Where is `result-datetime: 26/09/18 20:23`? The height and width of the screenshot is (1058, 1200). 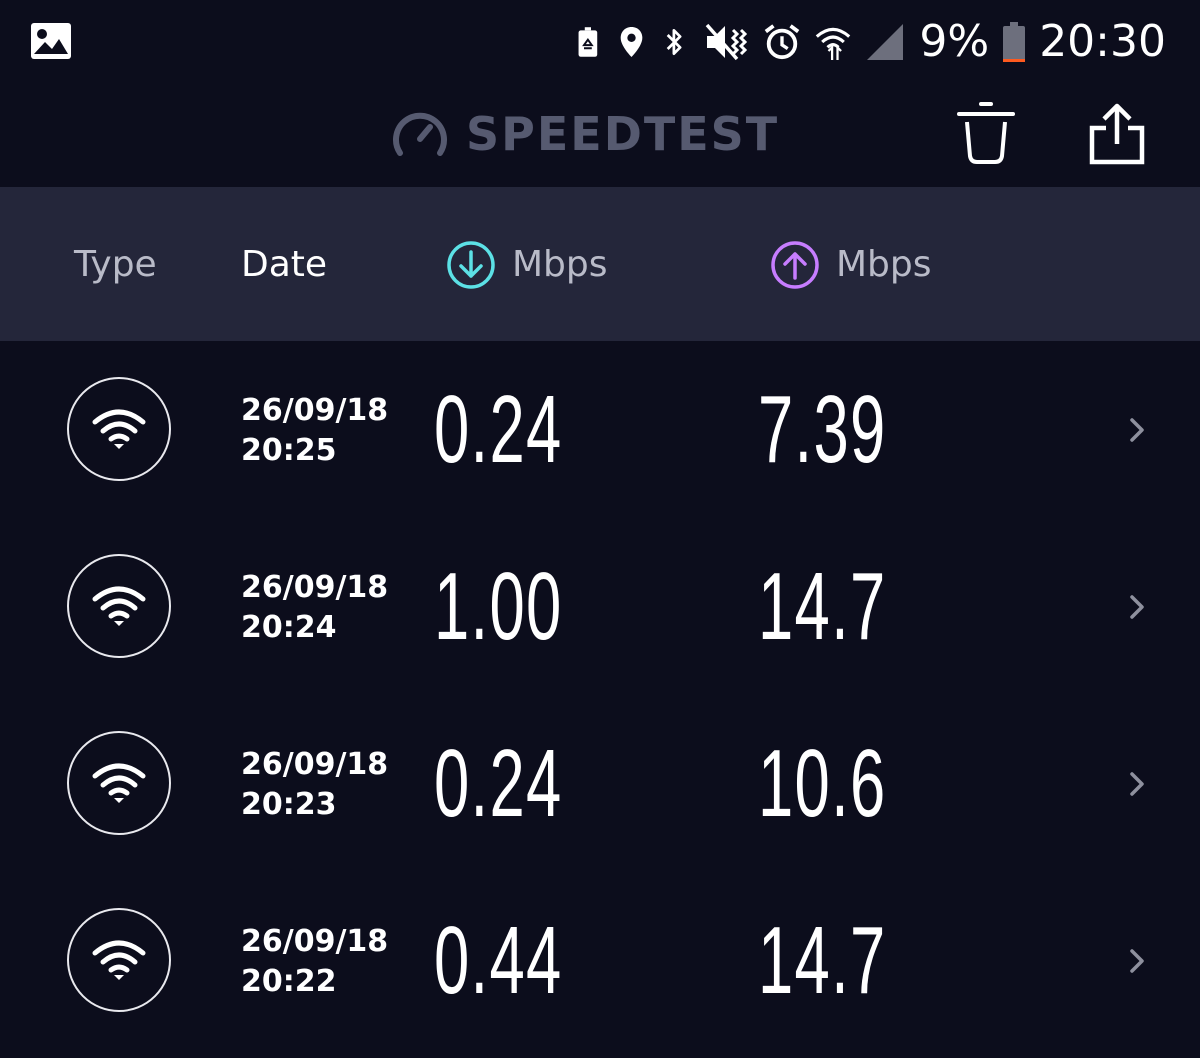 result-datetime: 26/09/18 20:23 is located at coordinates (314, 785).